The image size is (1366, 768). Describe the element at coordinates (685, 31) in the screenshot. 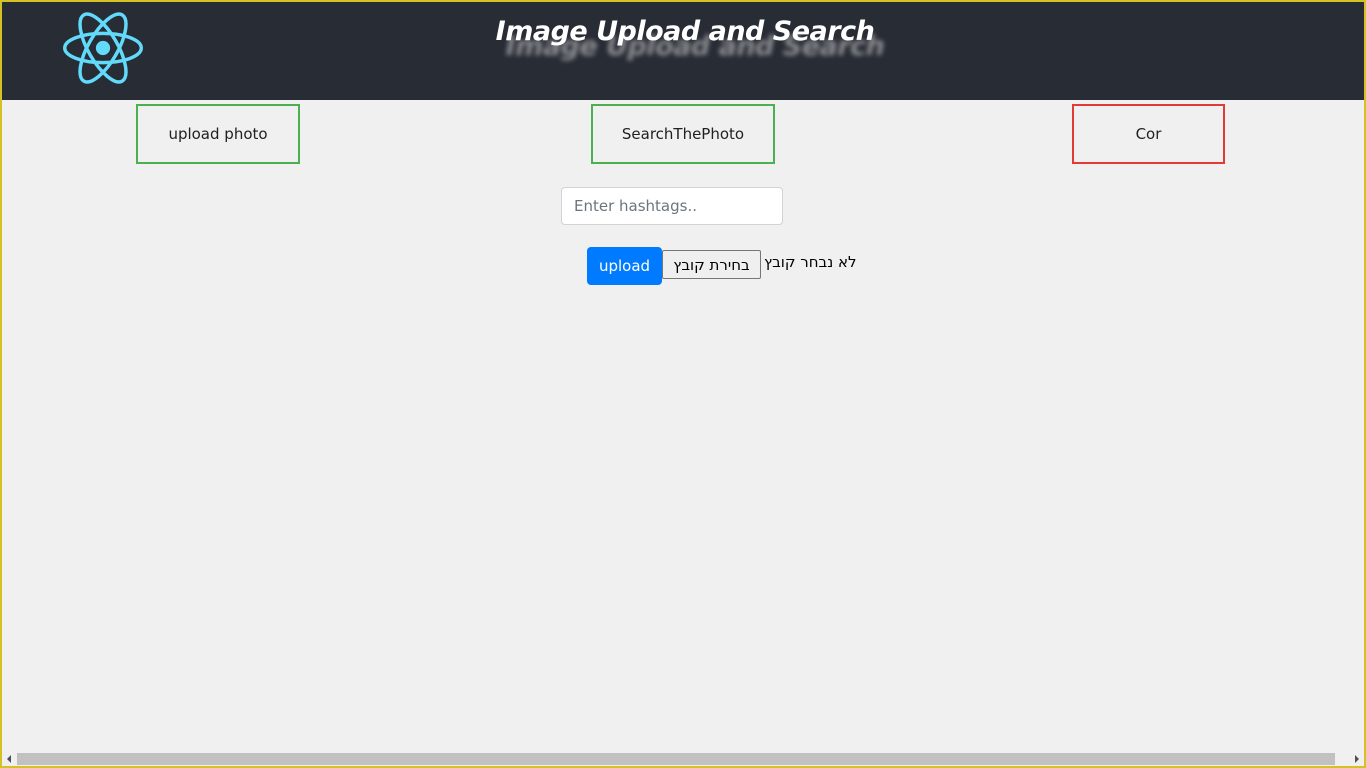

I see `page-title-text: Image Upload and Search` at that location.